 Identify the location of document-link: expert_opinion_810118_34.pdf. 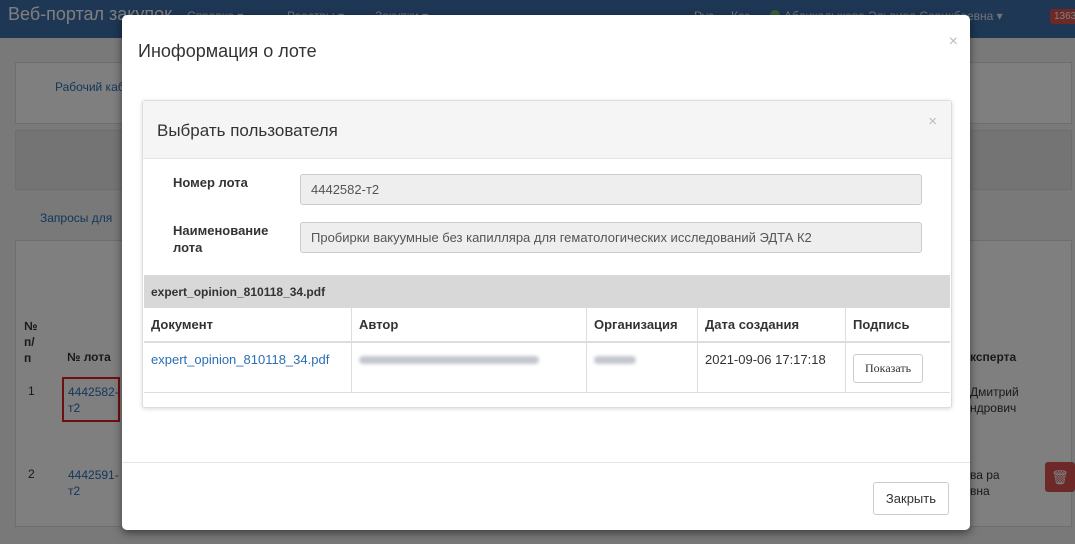
(240, 359).